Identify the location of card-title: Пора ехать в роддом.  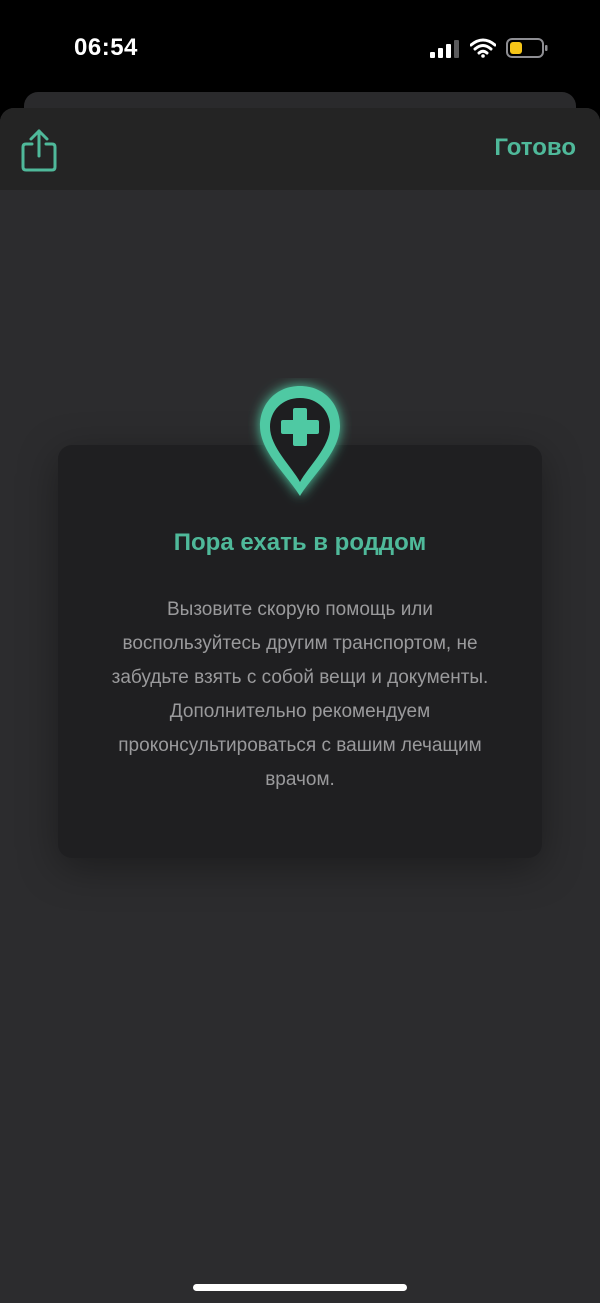
(300, 542).